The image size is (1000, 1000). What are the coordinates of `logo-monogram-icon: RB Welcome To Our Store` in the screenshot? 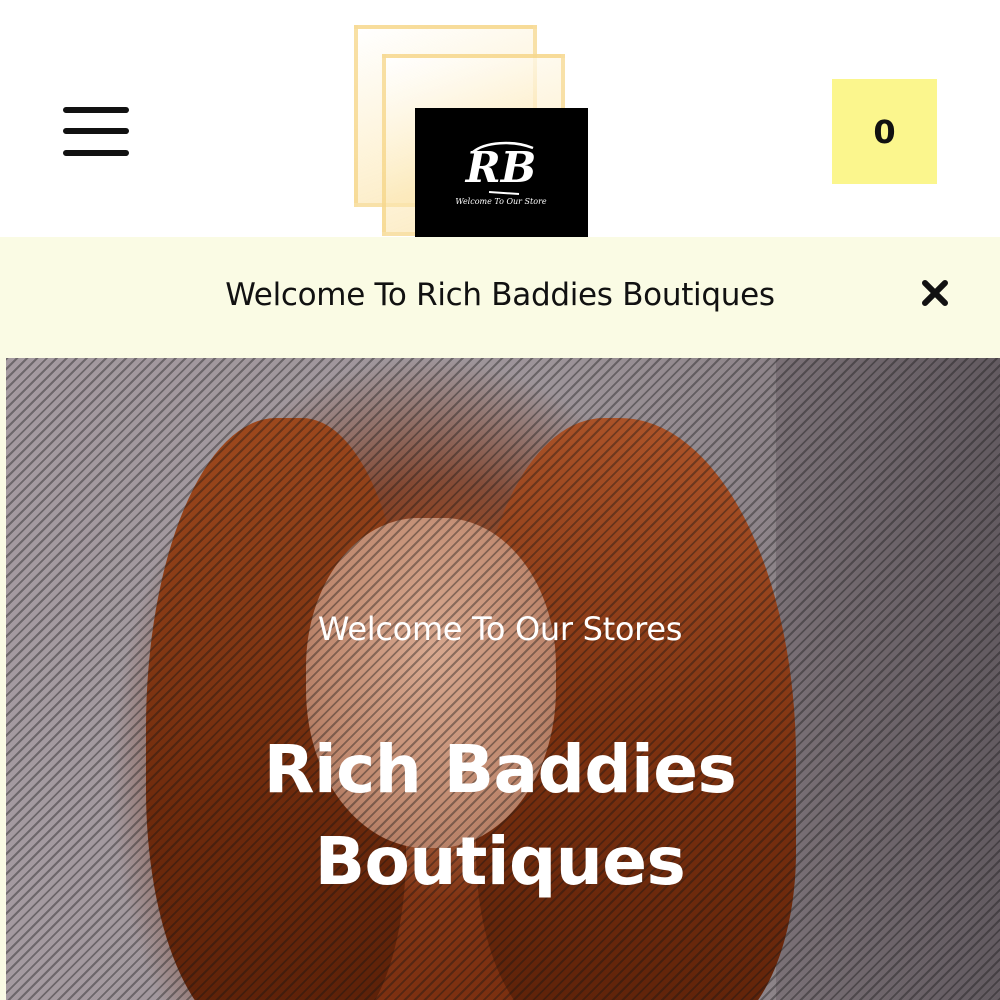 It's located at (501, 173).